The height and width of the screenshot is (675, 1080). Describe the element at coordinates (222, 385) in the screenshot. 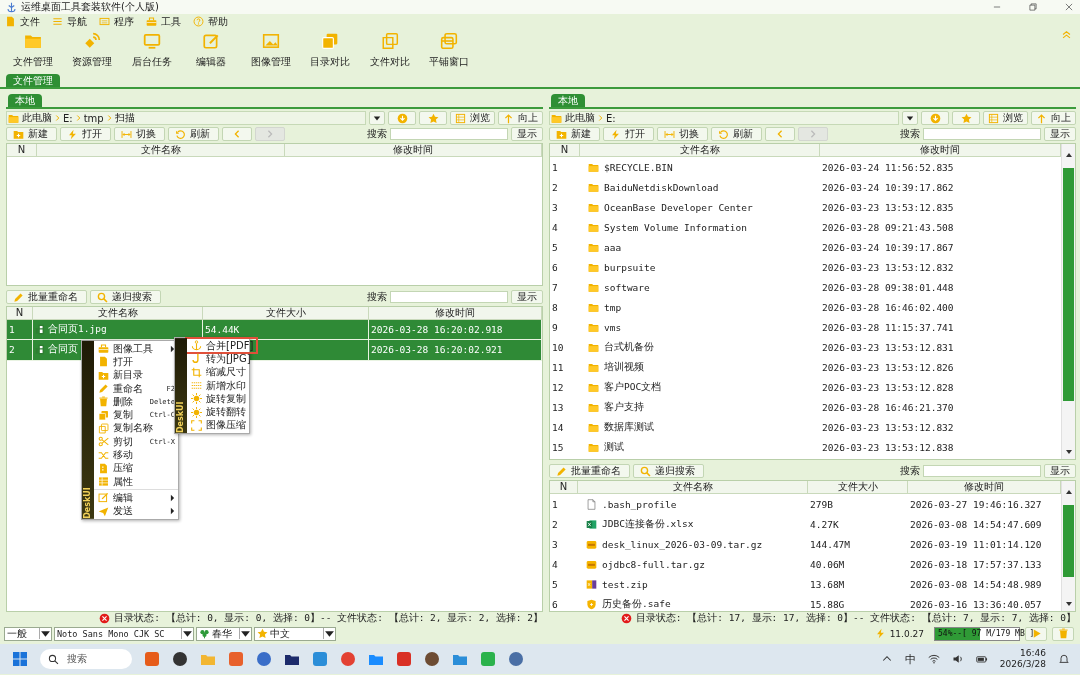

I see `menu-item: 新增水印` at that location.